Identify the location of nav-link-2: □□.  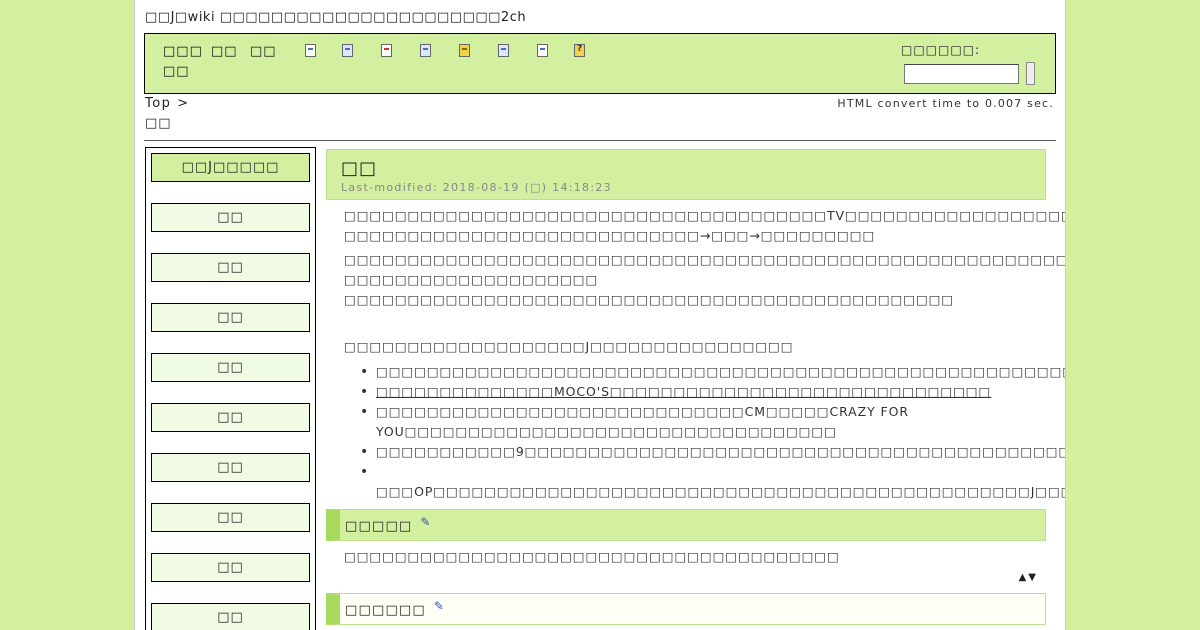
(224, 51).